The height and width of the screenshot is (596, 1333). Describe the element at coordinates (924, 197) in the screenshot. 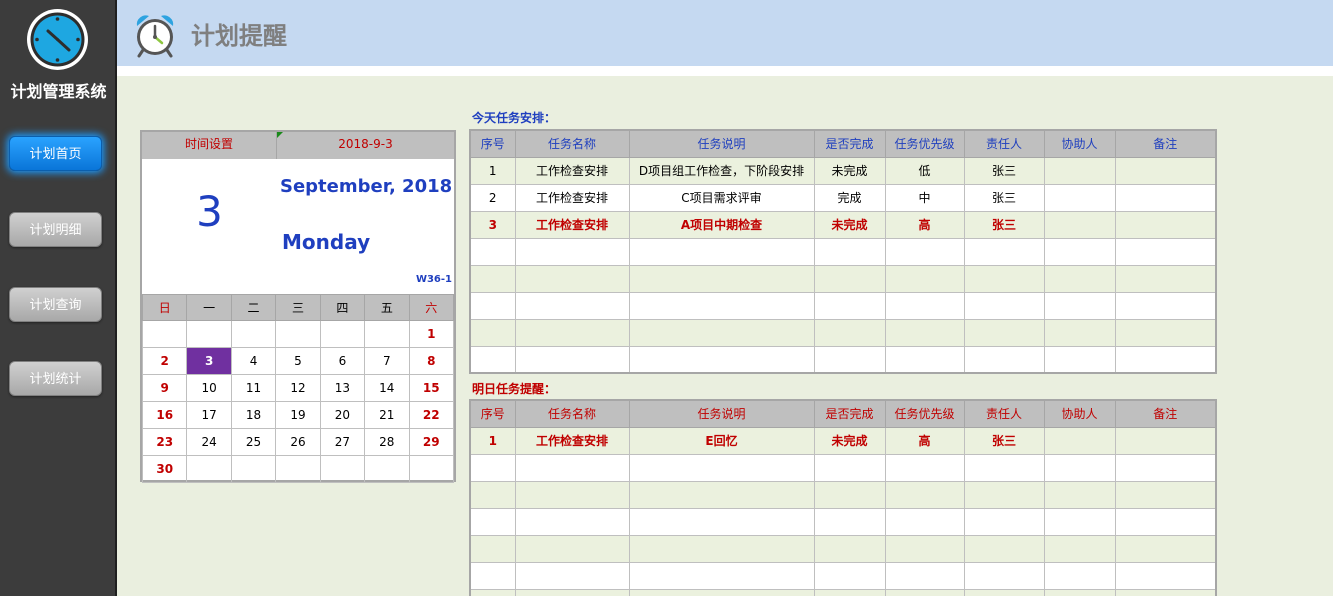

I see `table-cell: 中` at that location.